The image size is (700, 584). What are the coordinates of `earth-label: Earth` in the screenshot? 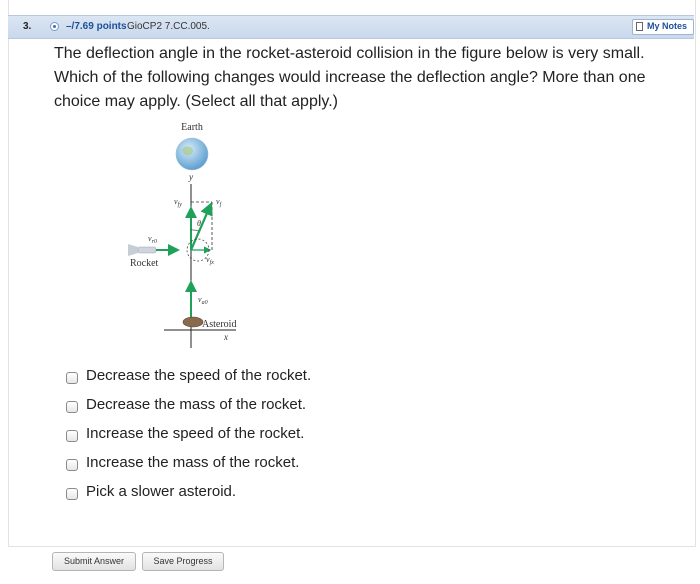 It's located at (192, 127).